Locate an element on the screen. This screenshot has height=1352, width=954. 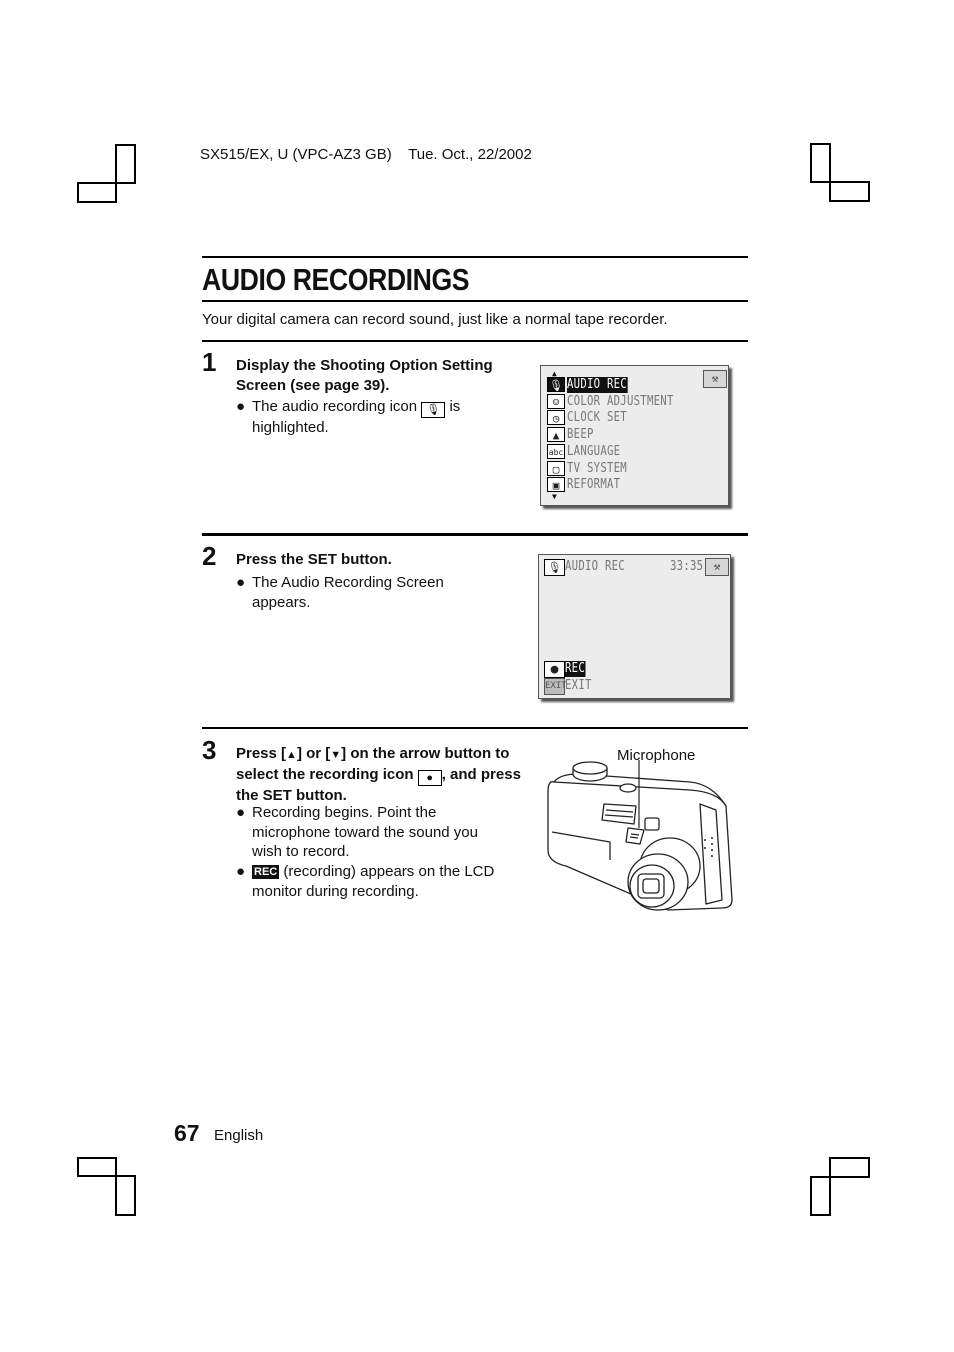
step-3-rule is located at coordinates (475, 728).